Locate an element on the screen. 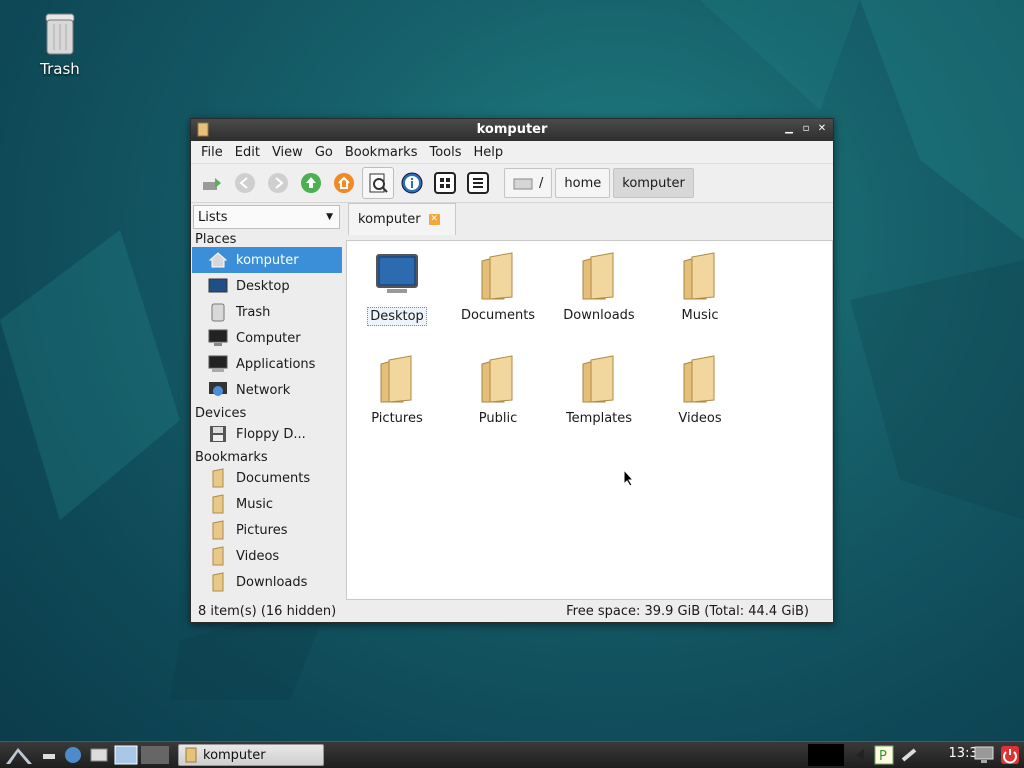 The width and height of the screenshot is (1024, 768). file-item-music: Music is located at coordinates (700, 287).